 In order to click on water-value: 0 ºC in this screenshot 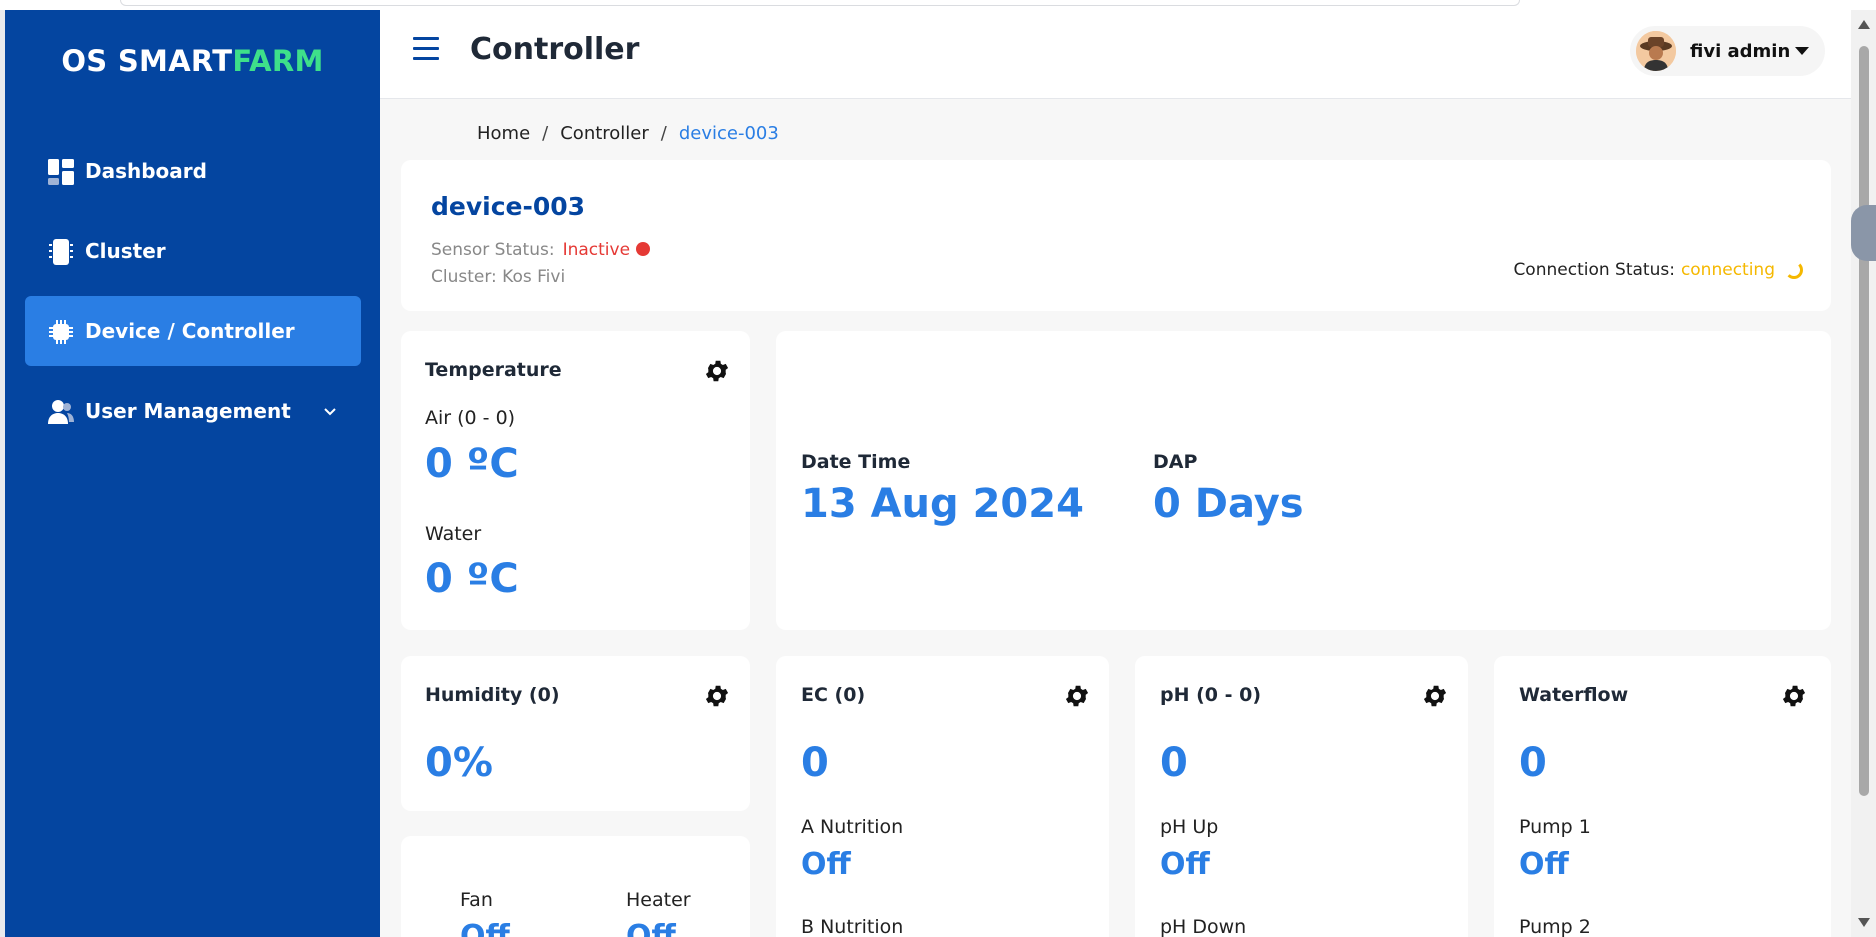, I will do `click(472, 579)`.